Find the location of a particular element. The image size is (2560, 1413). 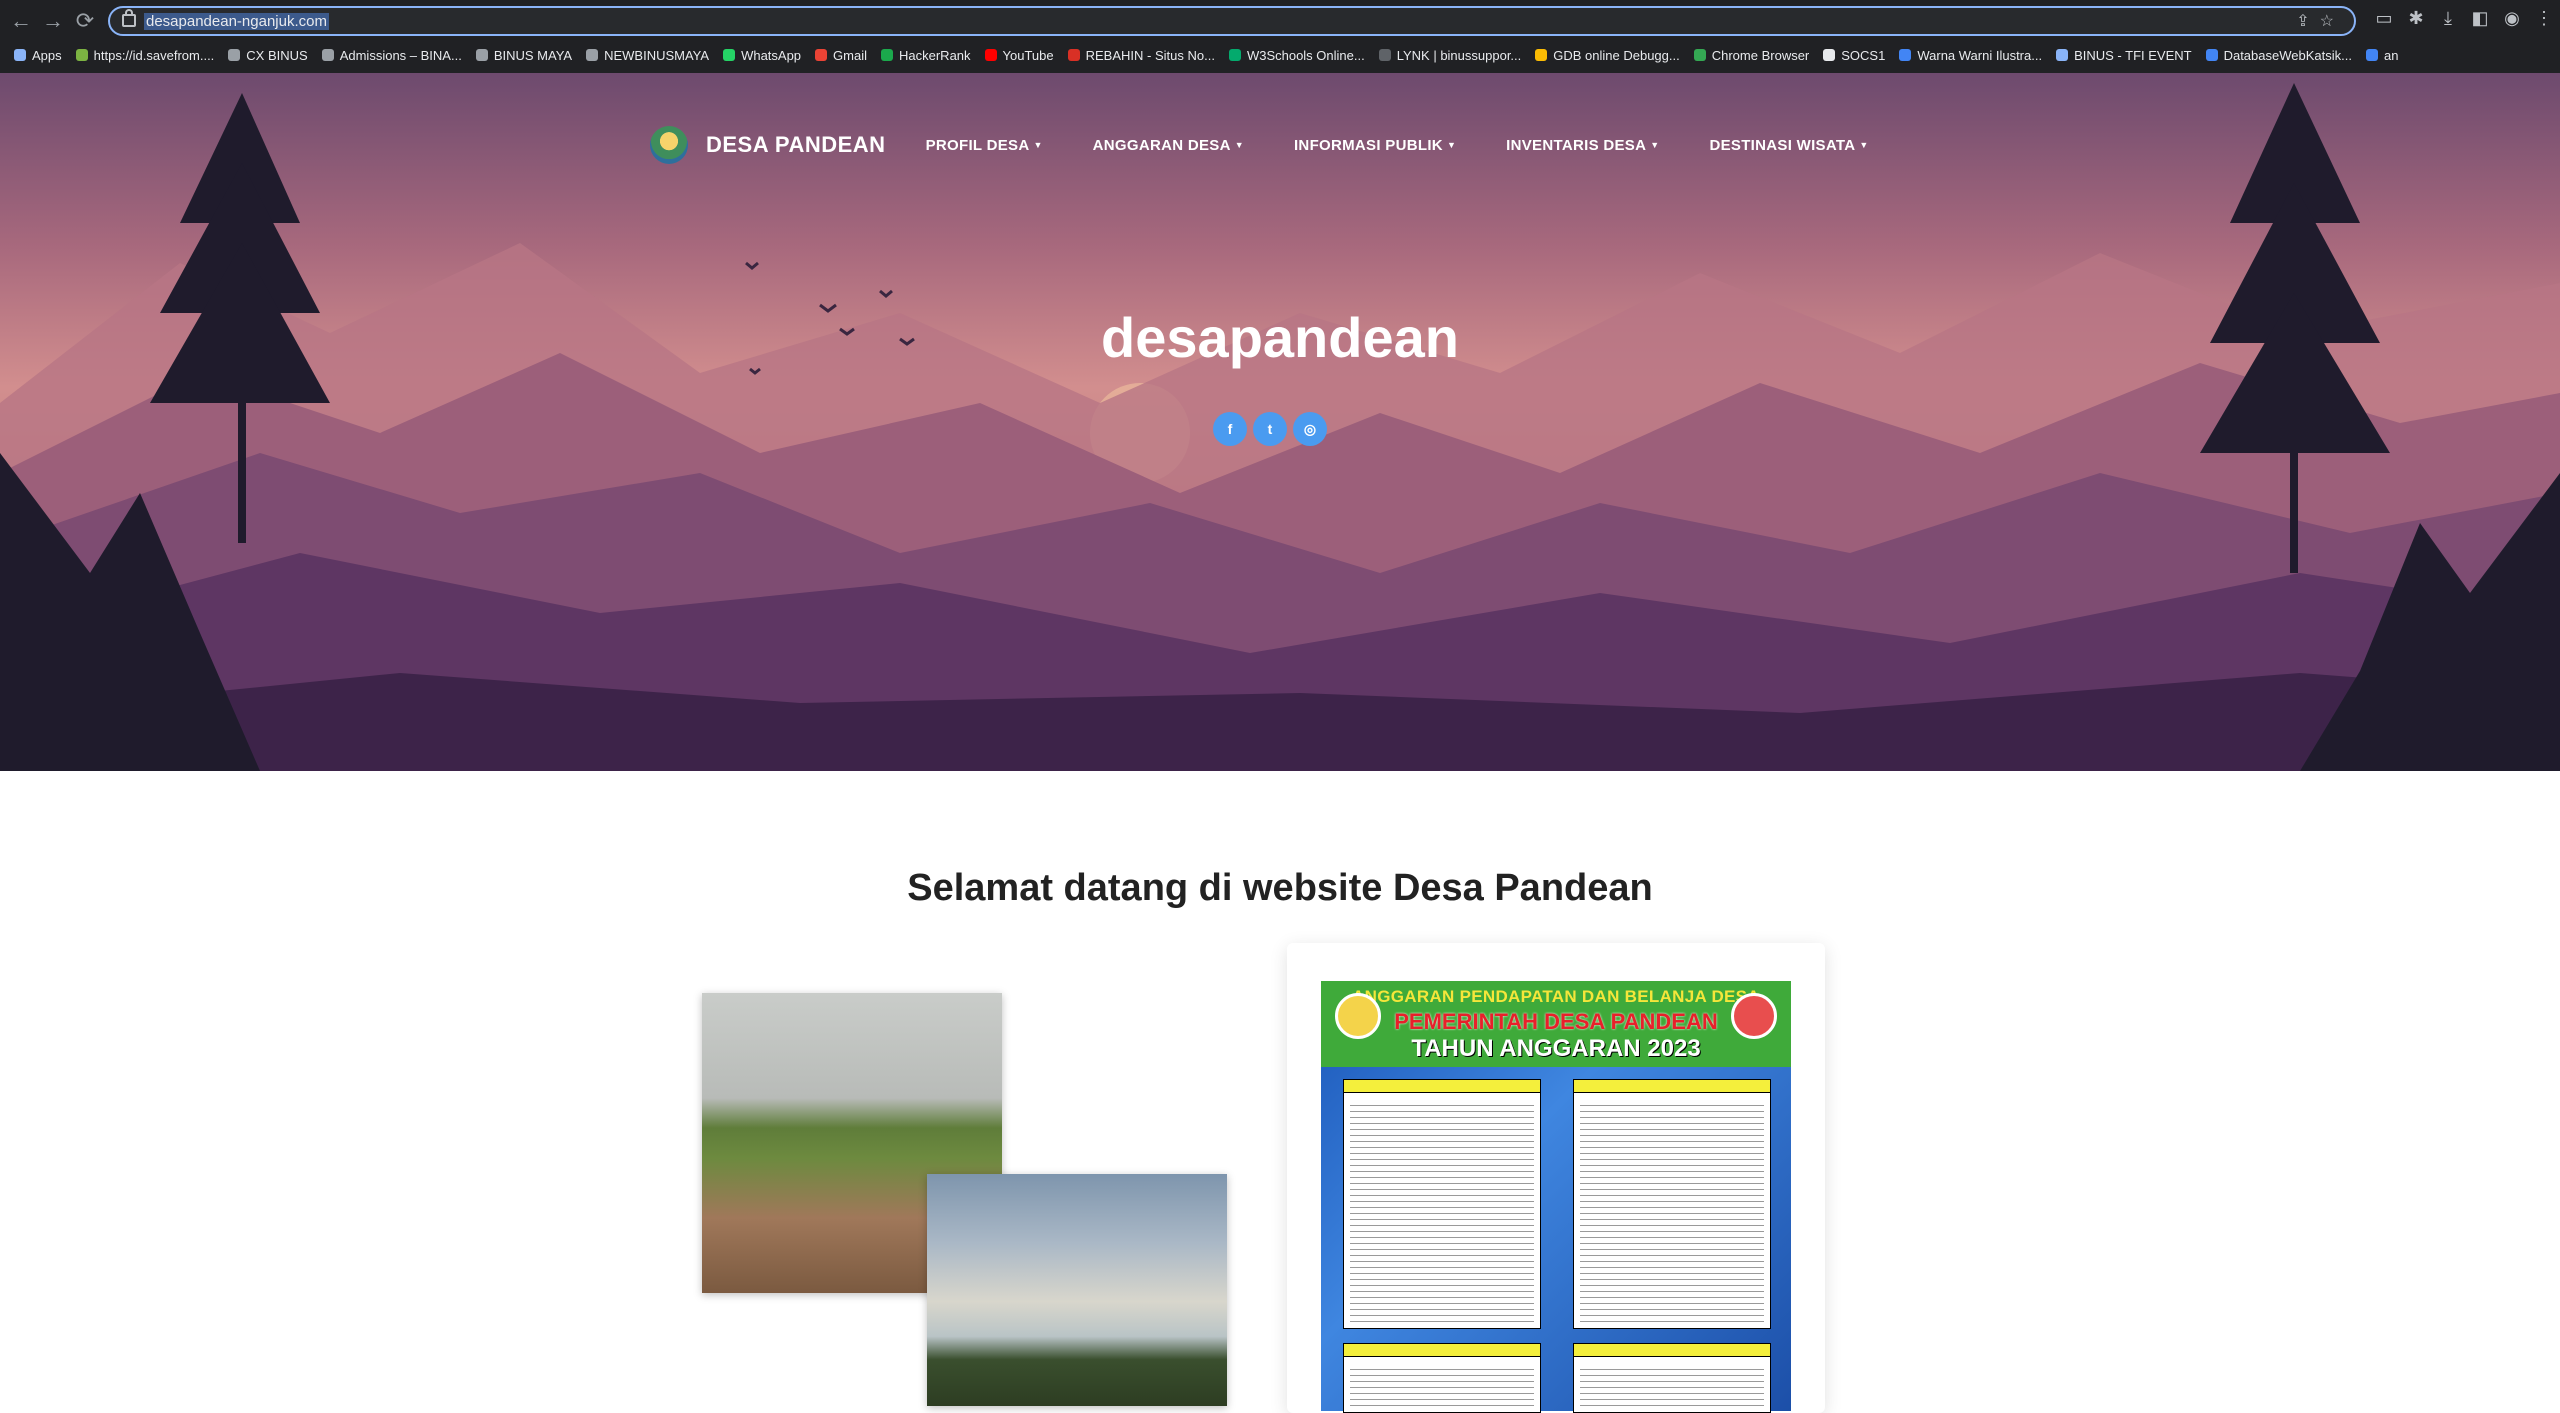

regency-seal-icon is located at coordinates (1358, 1016).